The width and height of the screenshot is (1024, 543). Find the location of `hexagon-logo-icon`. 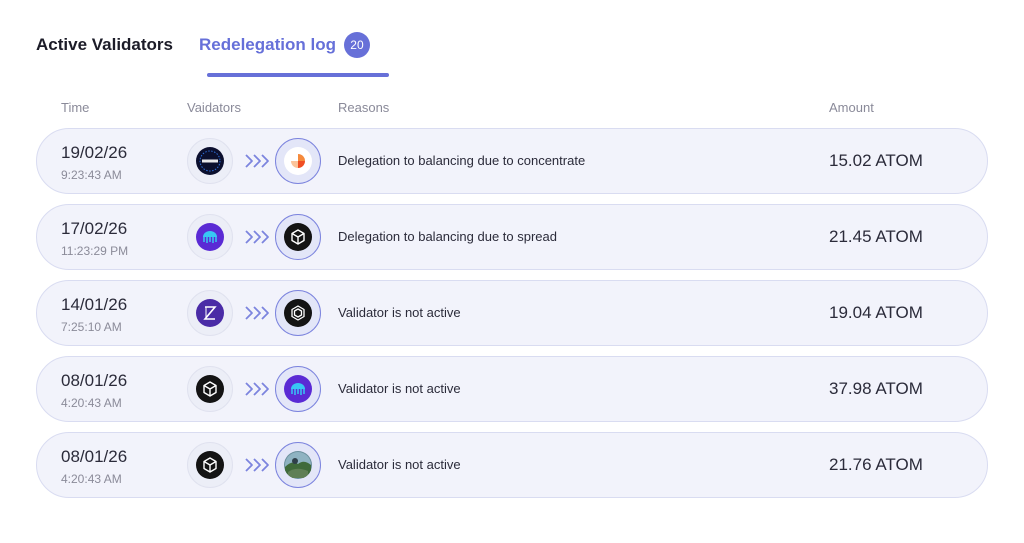

hexagon-logo-icon is located at coordinates (298, 313).